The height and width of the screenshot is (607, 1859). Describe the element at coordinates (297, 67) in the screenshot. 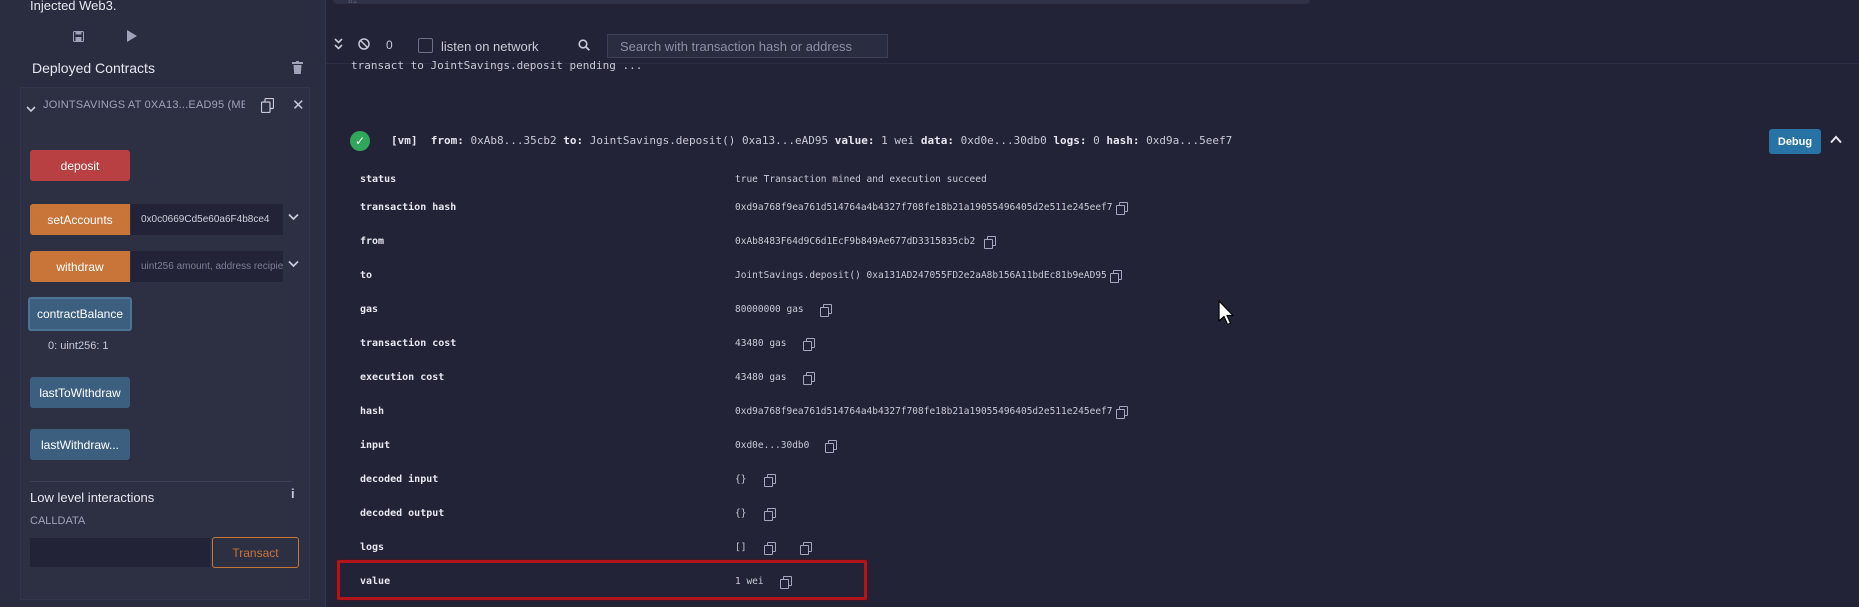

I see `trash-icon` at that location.